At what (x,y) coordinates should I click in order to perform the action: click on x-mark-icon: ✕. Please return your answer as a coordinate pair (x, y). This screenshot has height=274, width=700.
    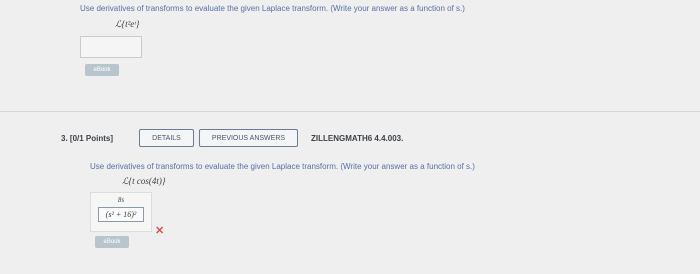
    Looking at the image, I should click on (160, 231).